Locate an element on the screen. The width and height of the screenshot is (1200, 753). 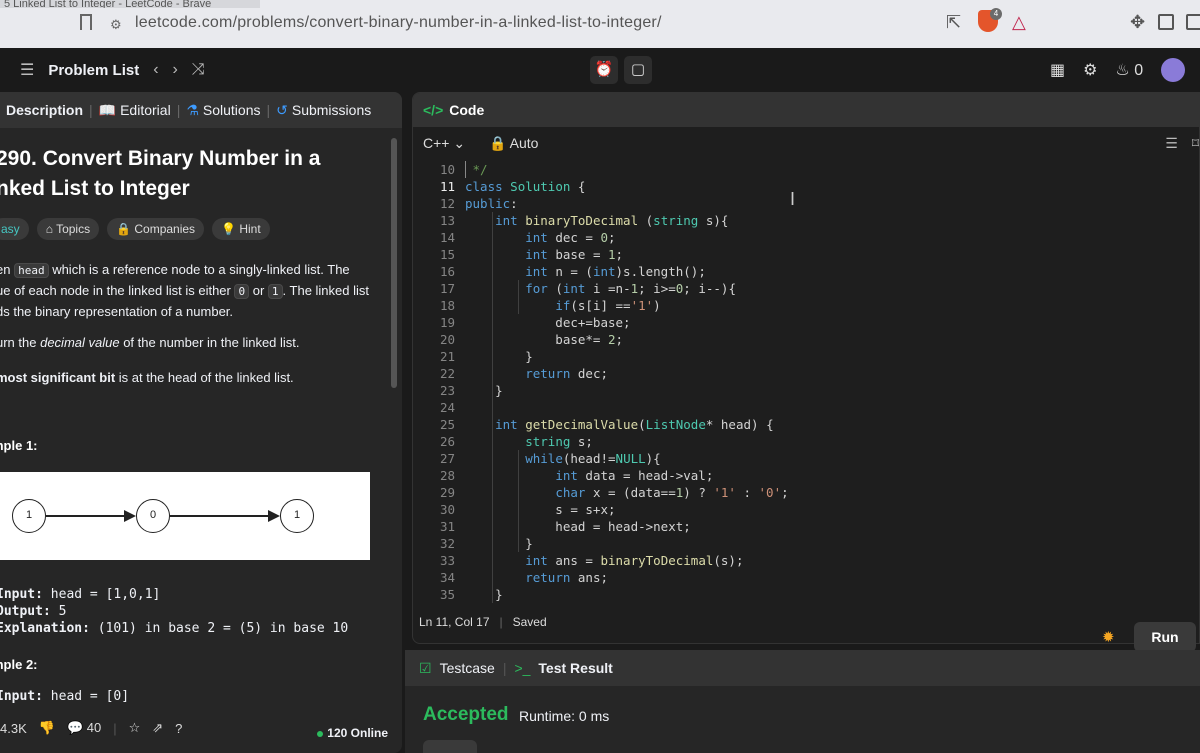
site-settings-icon: ⚙ is located at coordinates (116, 25).